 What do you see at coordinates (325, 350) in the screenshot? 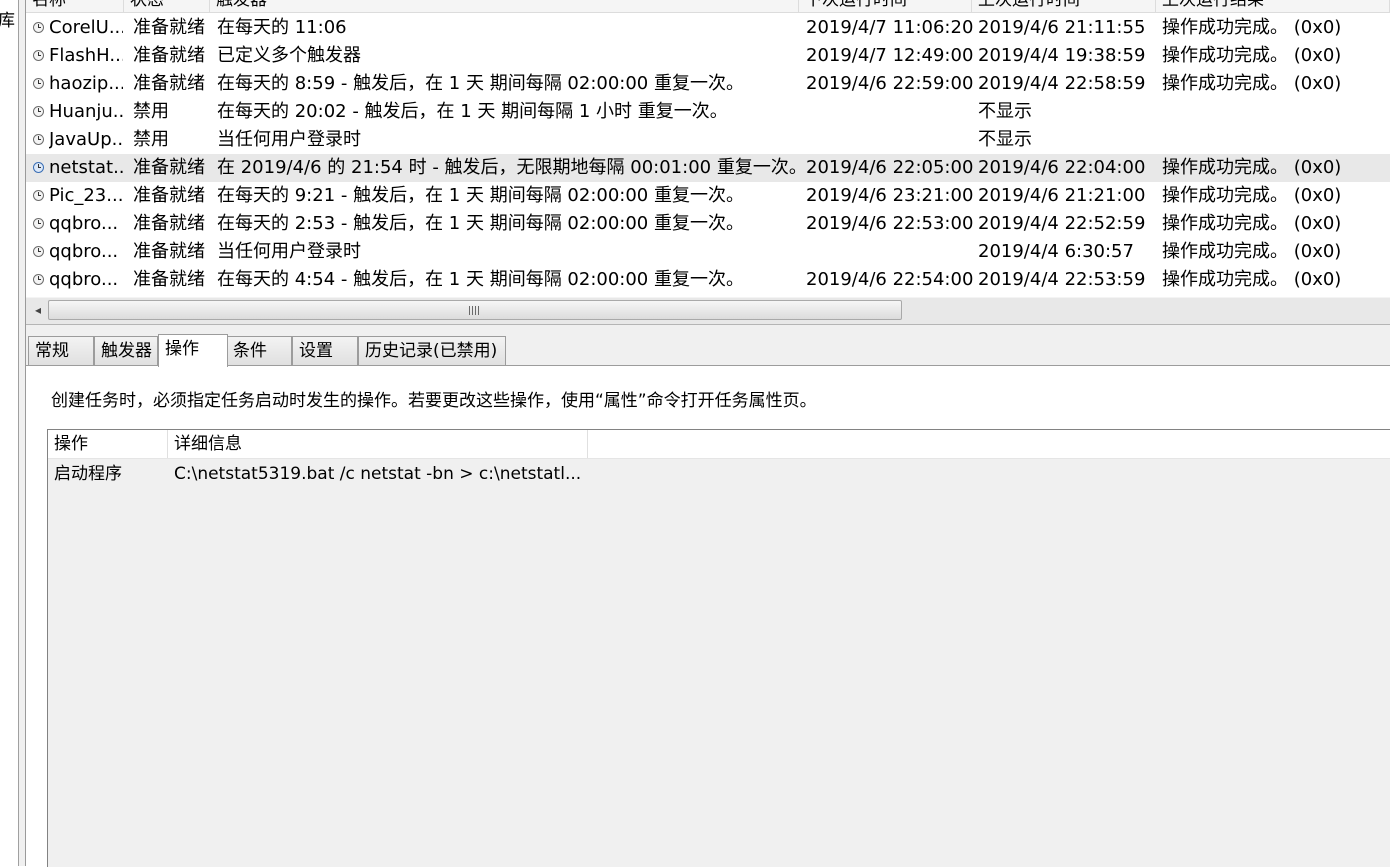
I see `tab-settings: 设置` at bounding box center [325, 350].